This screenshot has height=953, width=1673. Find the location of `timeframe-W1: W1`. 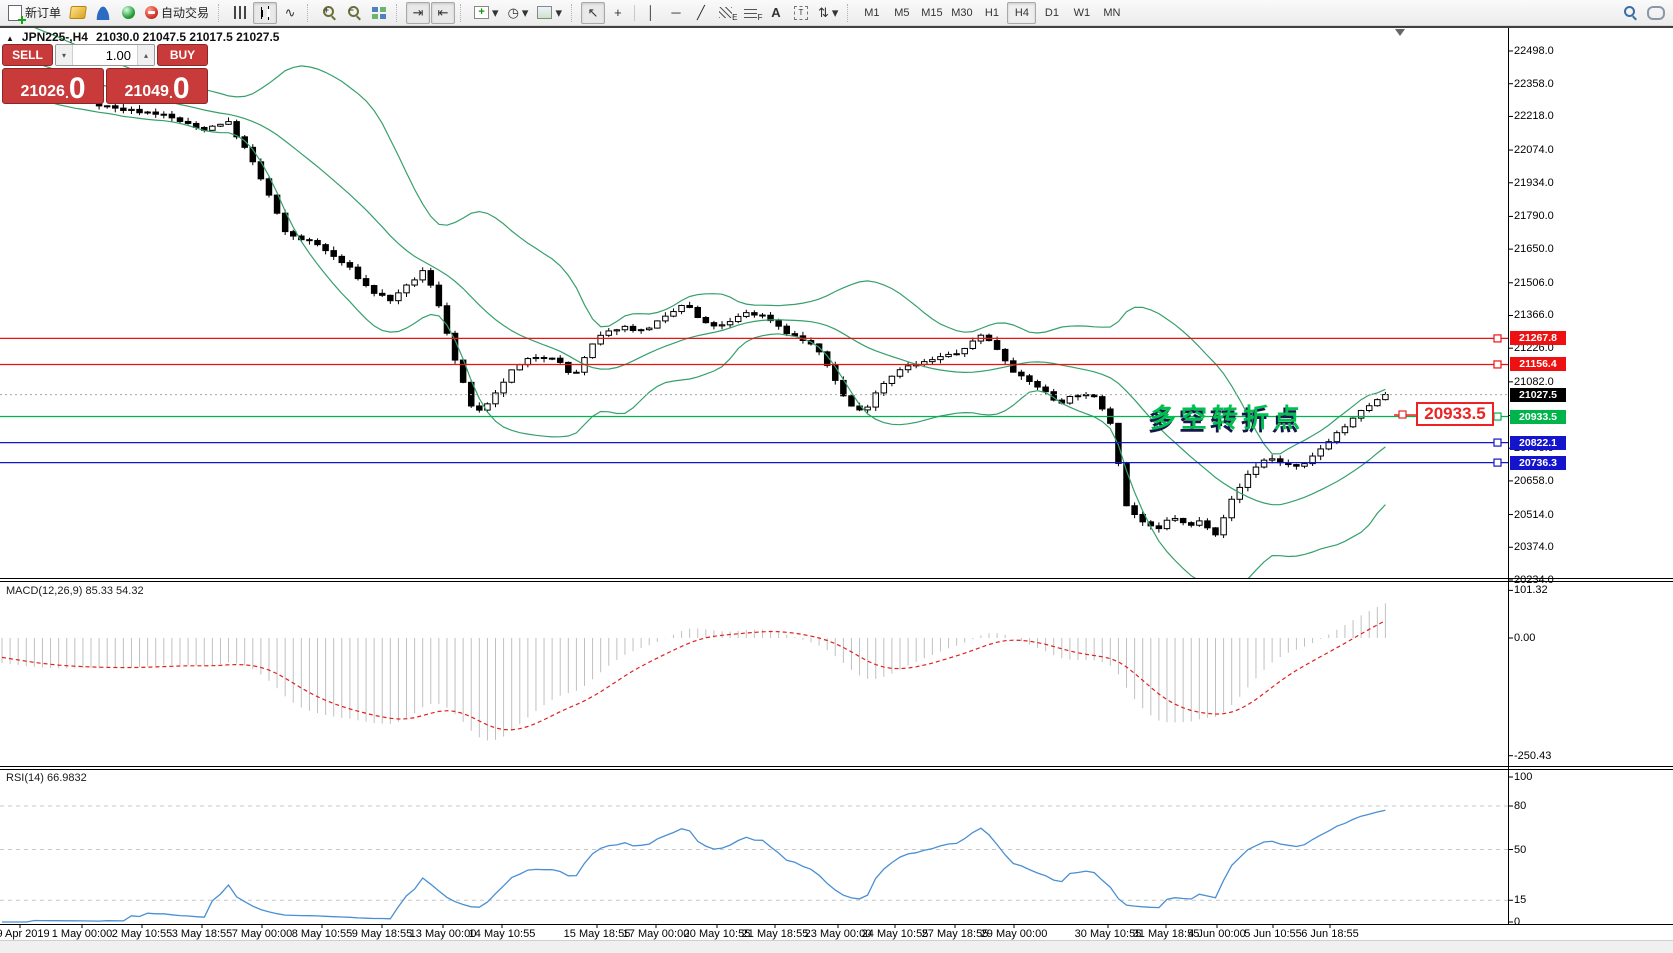

timeframe-W1: W1 is located at coordinates (1081, 13).